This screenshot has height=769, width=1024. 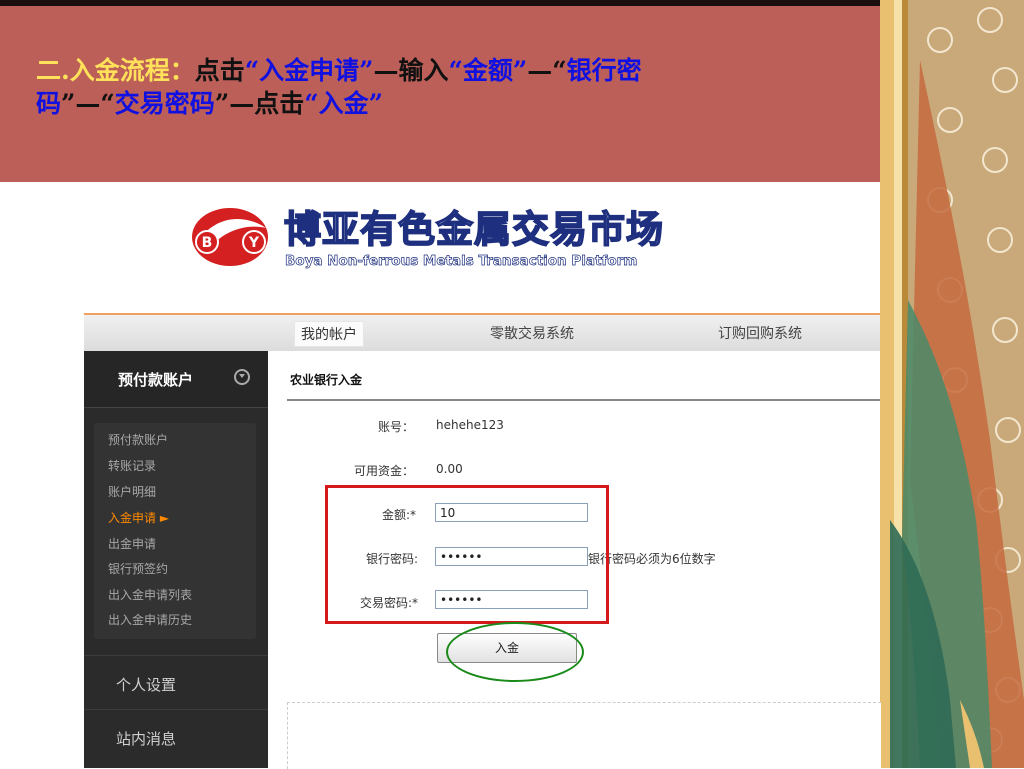 I want to click on sidebar-section-label: 站内消息, so click(x=146, y=739).